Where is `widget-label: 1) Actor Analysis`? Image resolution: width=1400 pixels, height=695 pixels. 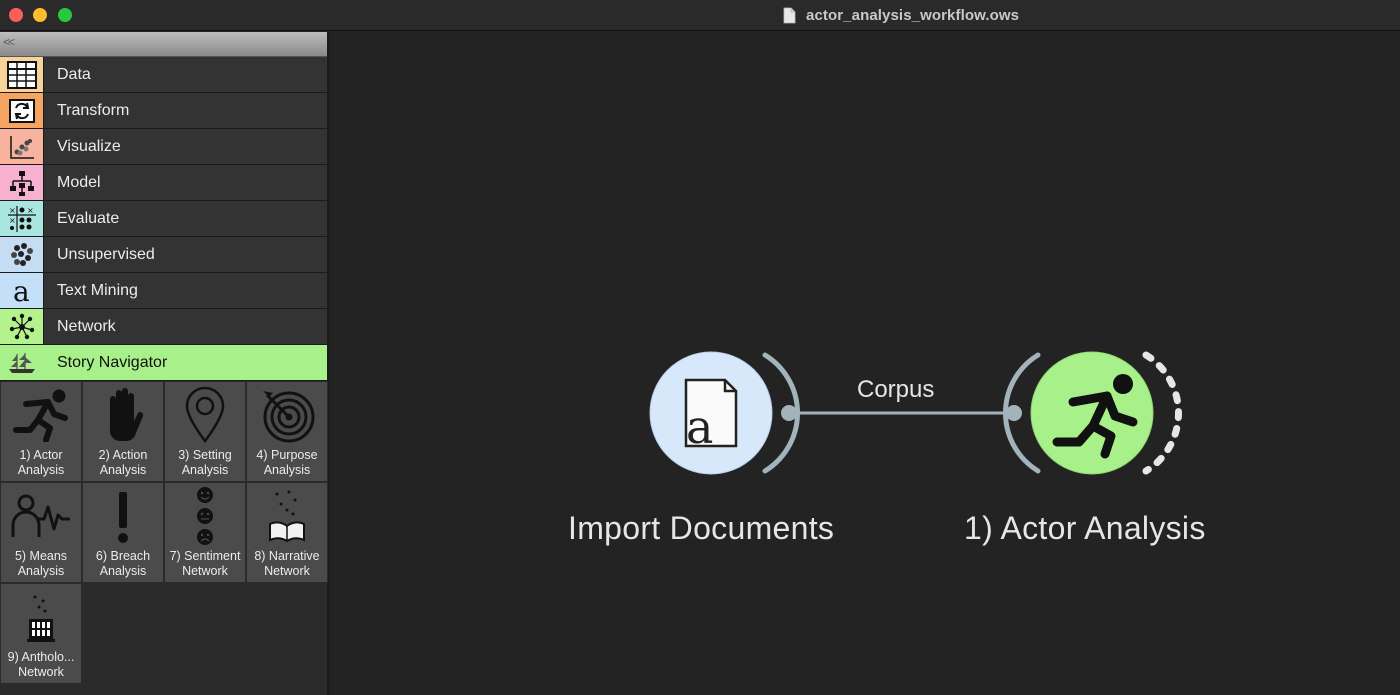 widget-label: 1) Actor Analysis is located at coordinates (41, 462).